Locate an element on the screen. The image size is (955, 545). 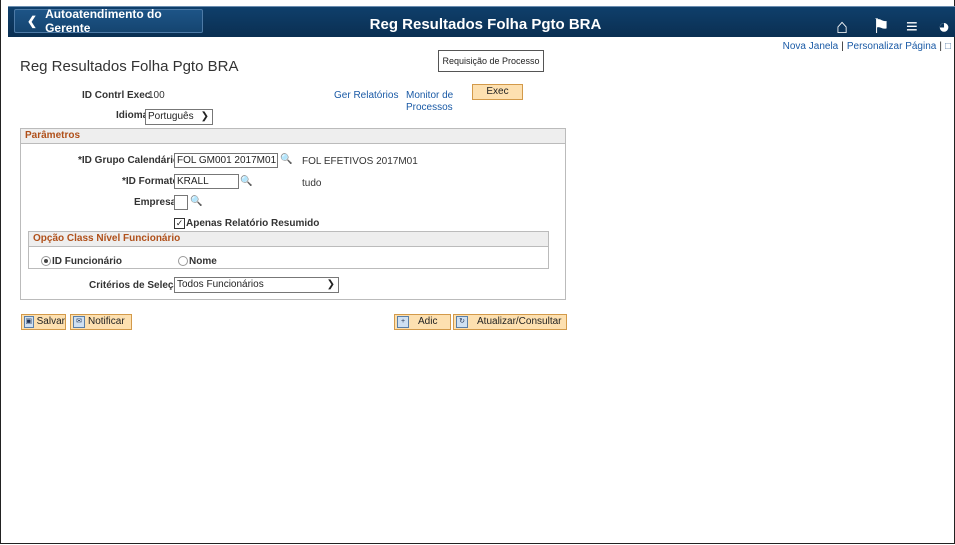
name-radio-label: Nome is located at coordinates (203, 261).